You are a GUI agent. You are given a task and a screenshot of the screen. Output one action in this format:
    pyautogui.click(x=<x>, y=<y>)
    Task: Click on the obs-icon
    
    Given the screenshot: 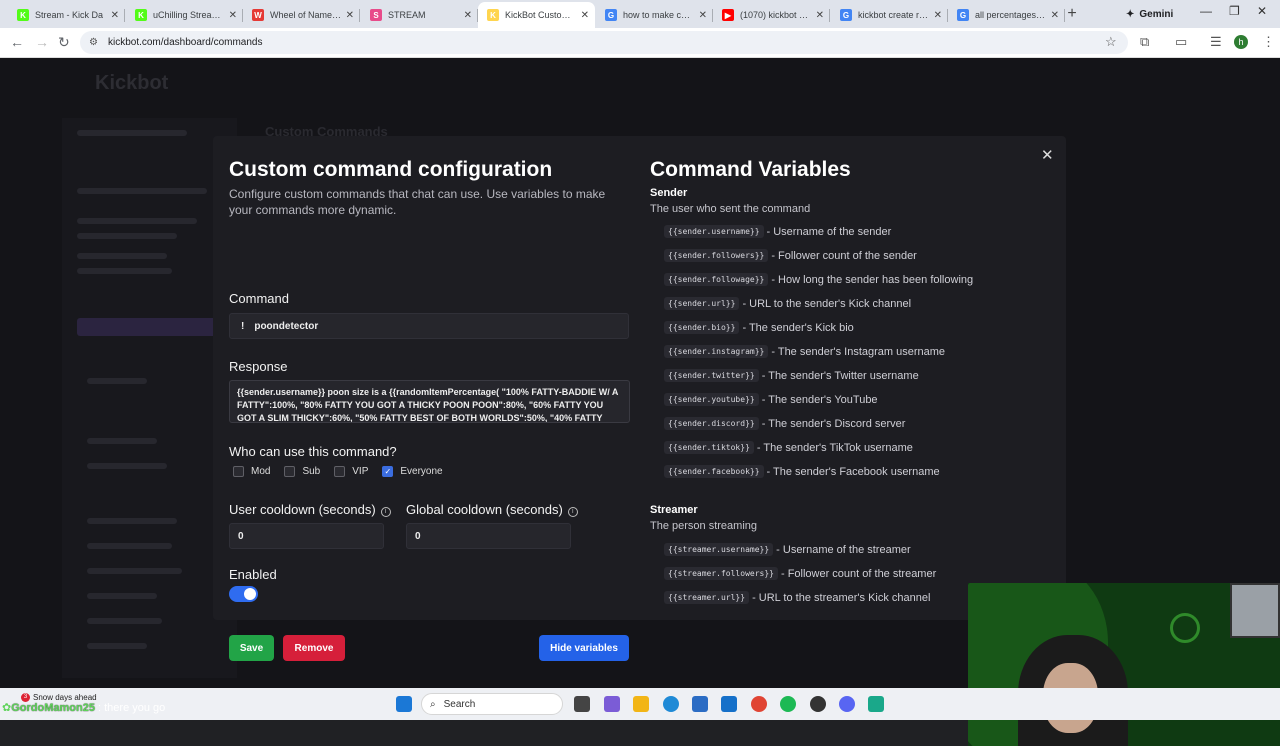 What is the action you would take?
    pyautogui.click(x=818, y=704)
    